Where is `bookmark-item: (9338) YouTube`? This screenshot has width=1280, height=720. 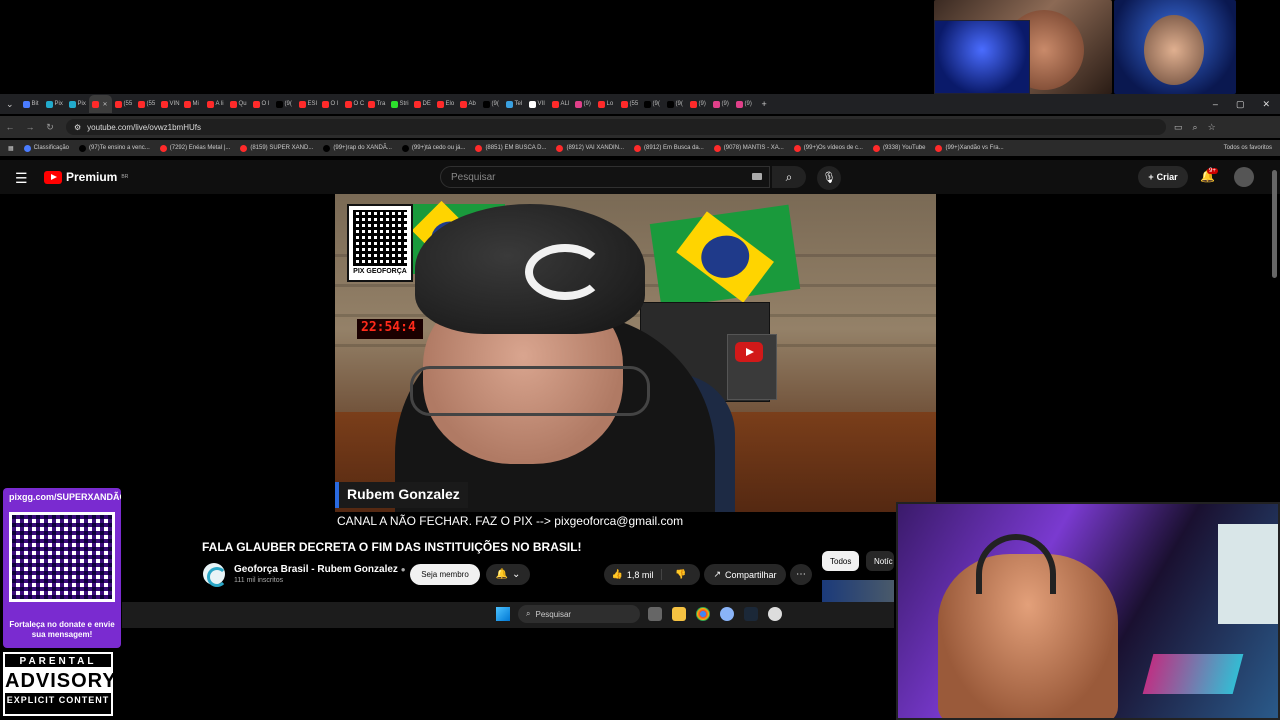 bookmark-item: (9338) YouTube is located at coordinates (898, 148).